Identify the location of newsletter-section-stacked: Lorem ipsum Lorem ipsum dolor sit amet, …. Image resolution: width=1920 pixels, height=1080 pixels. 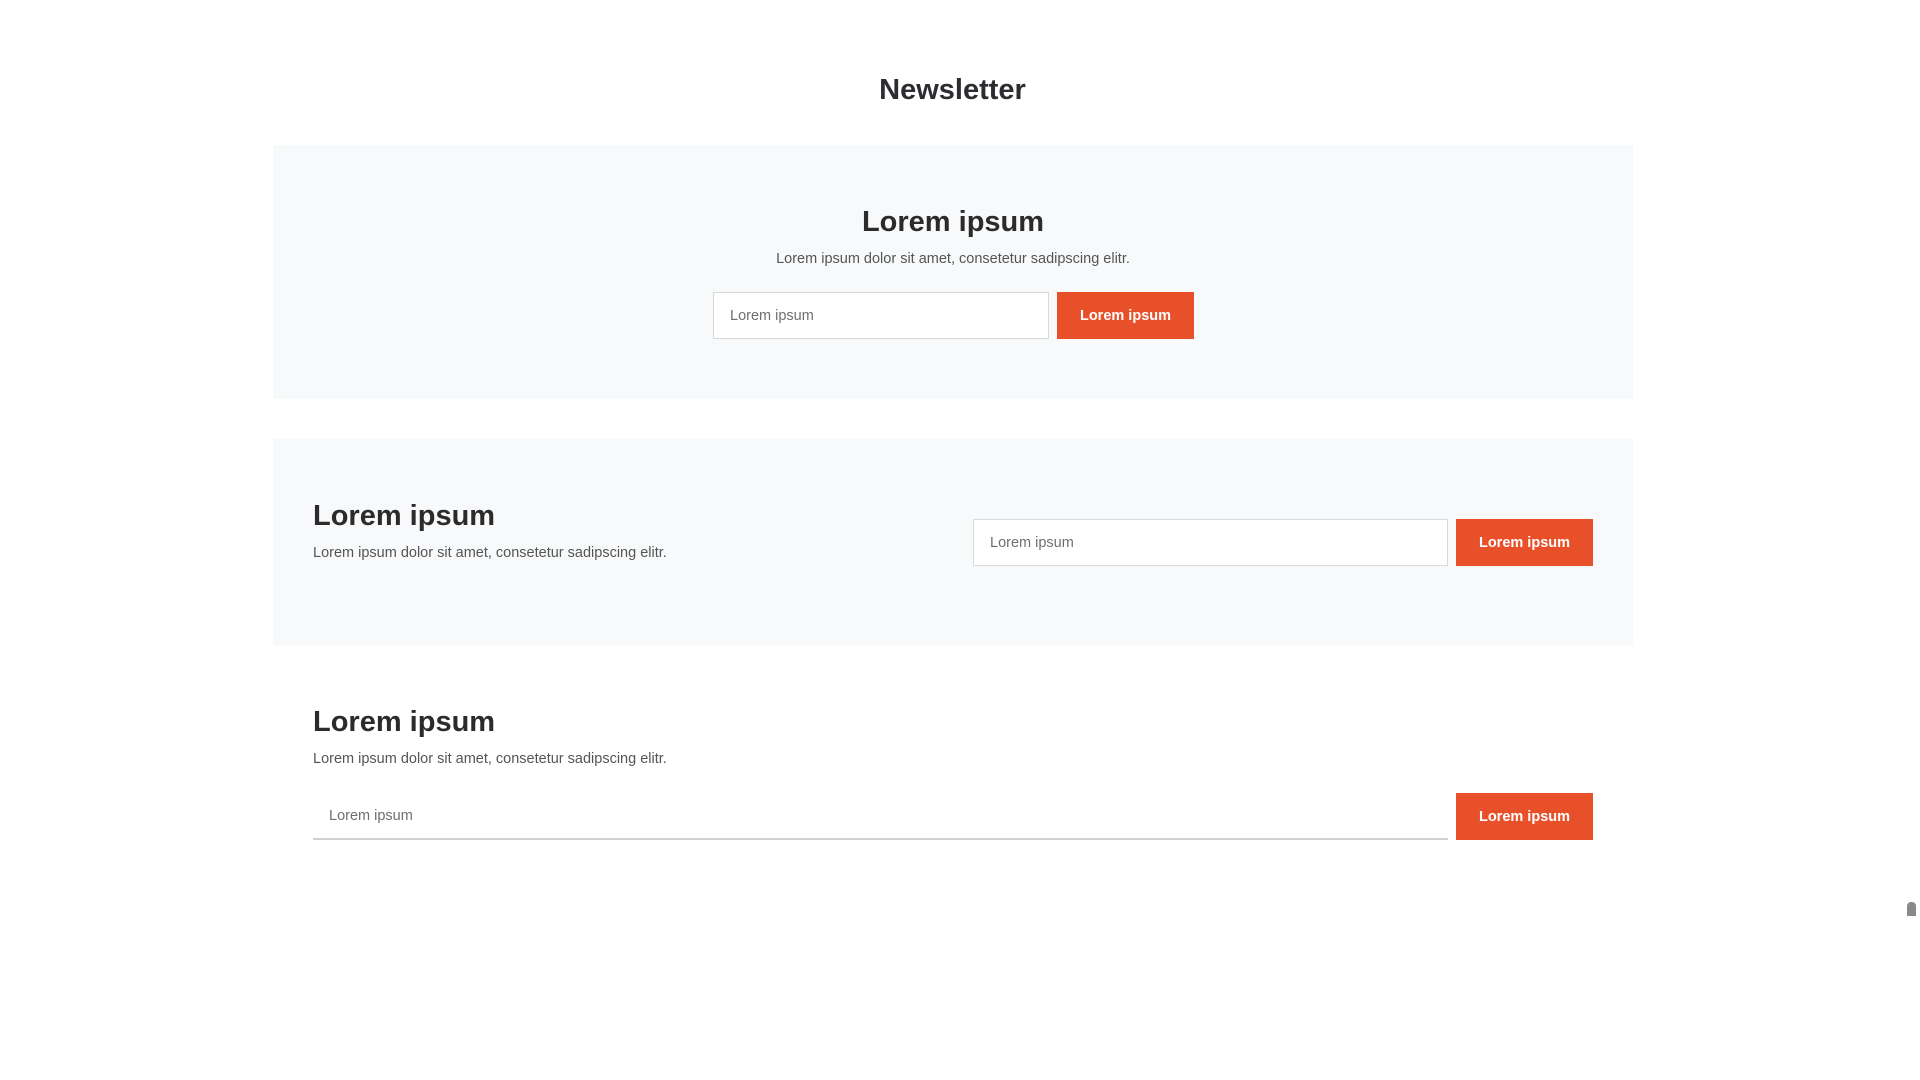
(953, 775).